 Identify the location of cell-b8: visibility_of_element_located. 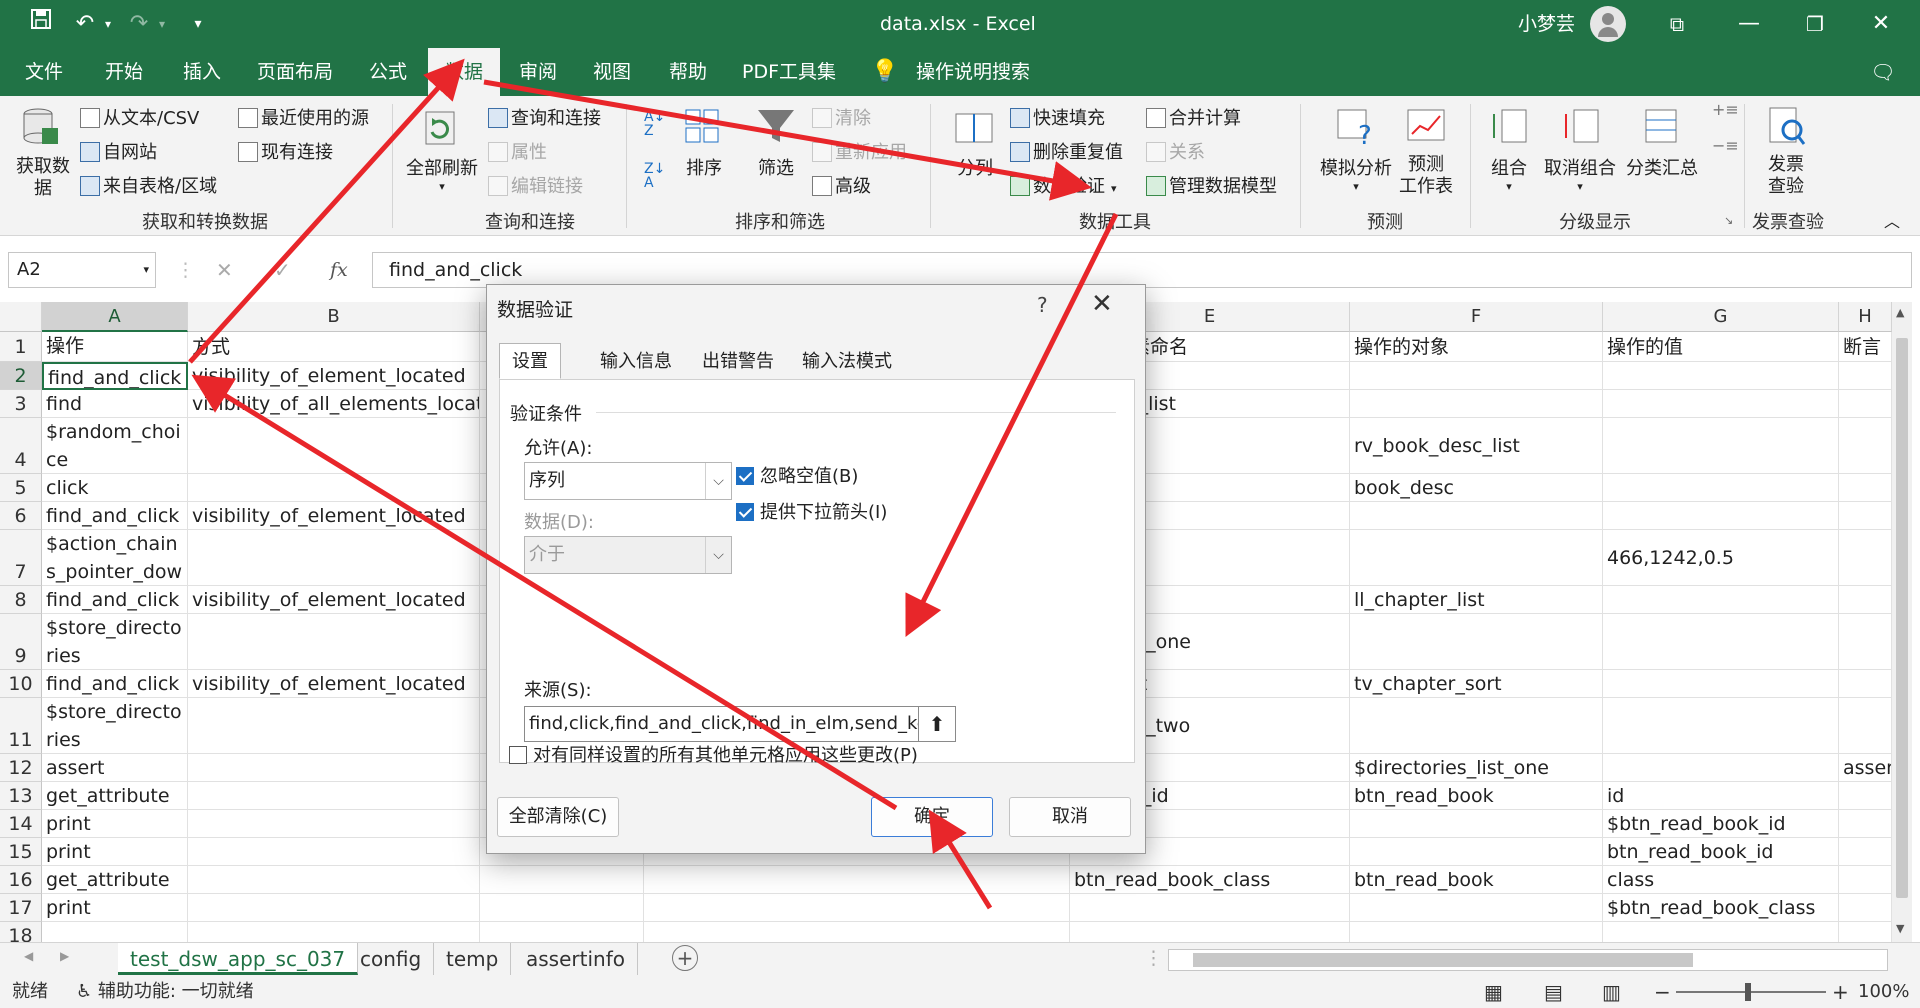
(334, 600).